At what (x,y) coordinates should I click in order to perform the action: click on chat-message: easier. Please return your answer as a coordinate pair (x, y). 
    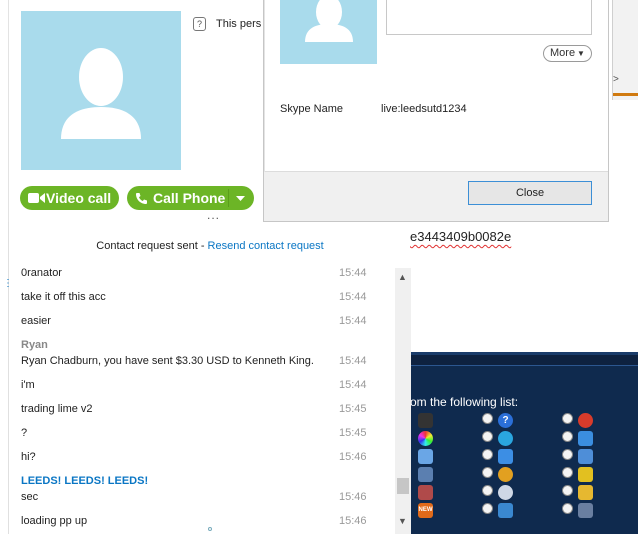
    Looking at the image, I should click on (36, 321).